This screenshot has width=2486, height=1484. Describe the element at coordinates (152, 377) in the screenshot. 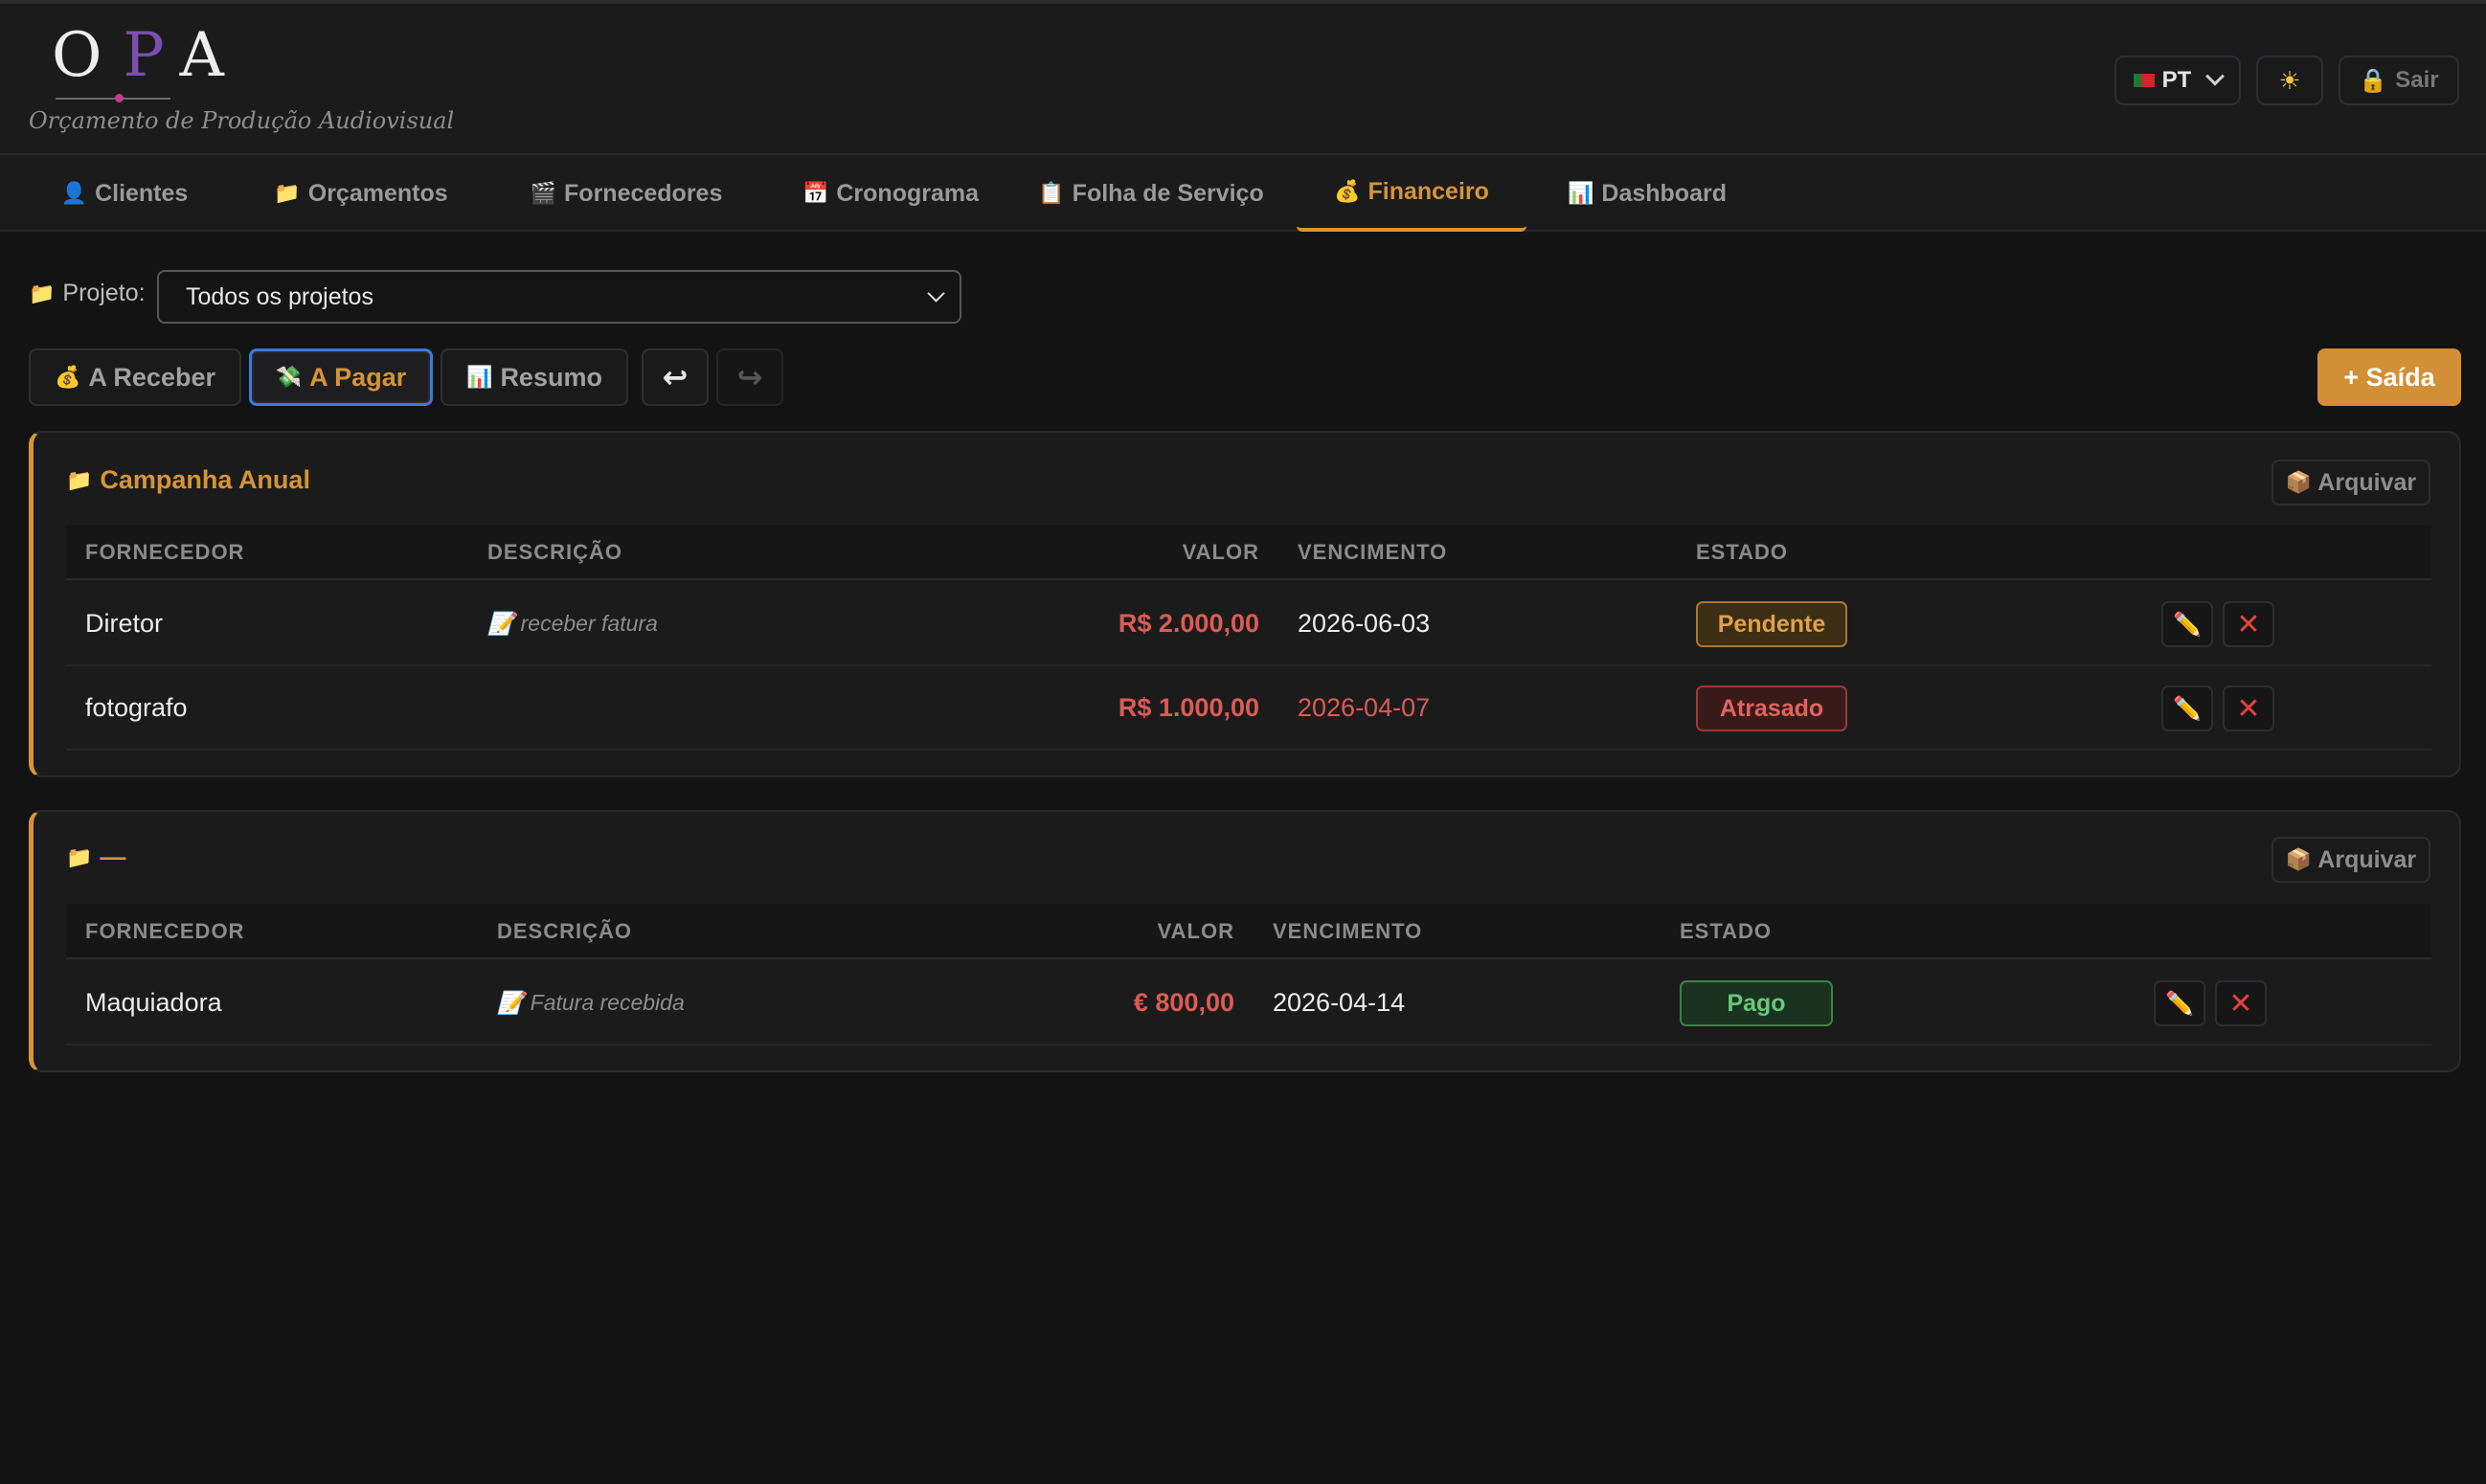

I see `a-receber-label: A Receber` at that location.